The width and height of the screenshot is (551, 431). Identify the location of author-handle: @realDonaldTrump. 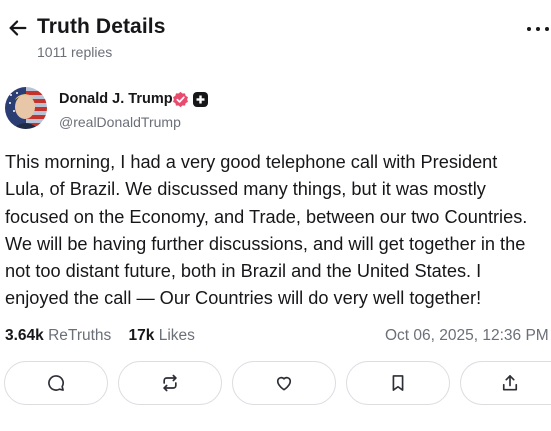
(120, 122).